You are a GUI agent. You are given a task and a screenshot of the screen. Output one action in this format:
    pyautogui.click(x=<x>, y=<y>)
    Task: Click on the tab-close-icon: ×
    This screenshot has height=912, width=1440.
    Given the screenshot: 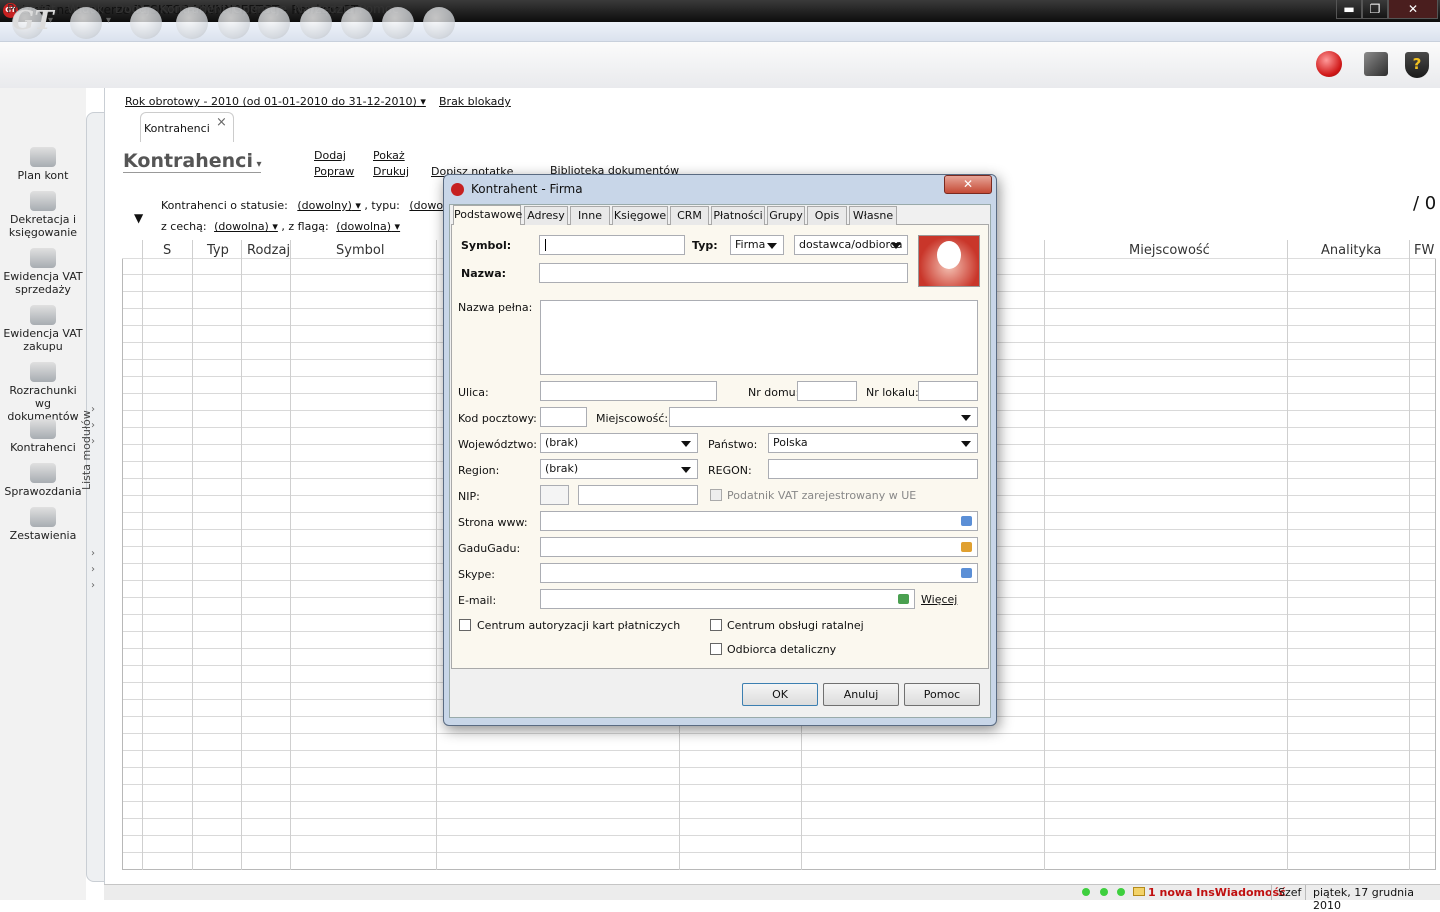 What is the action you would take?
    pyautogui.click(x=221, y=122)
    